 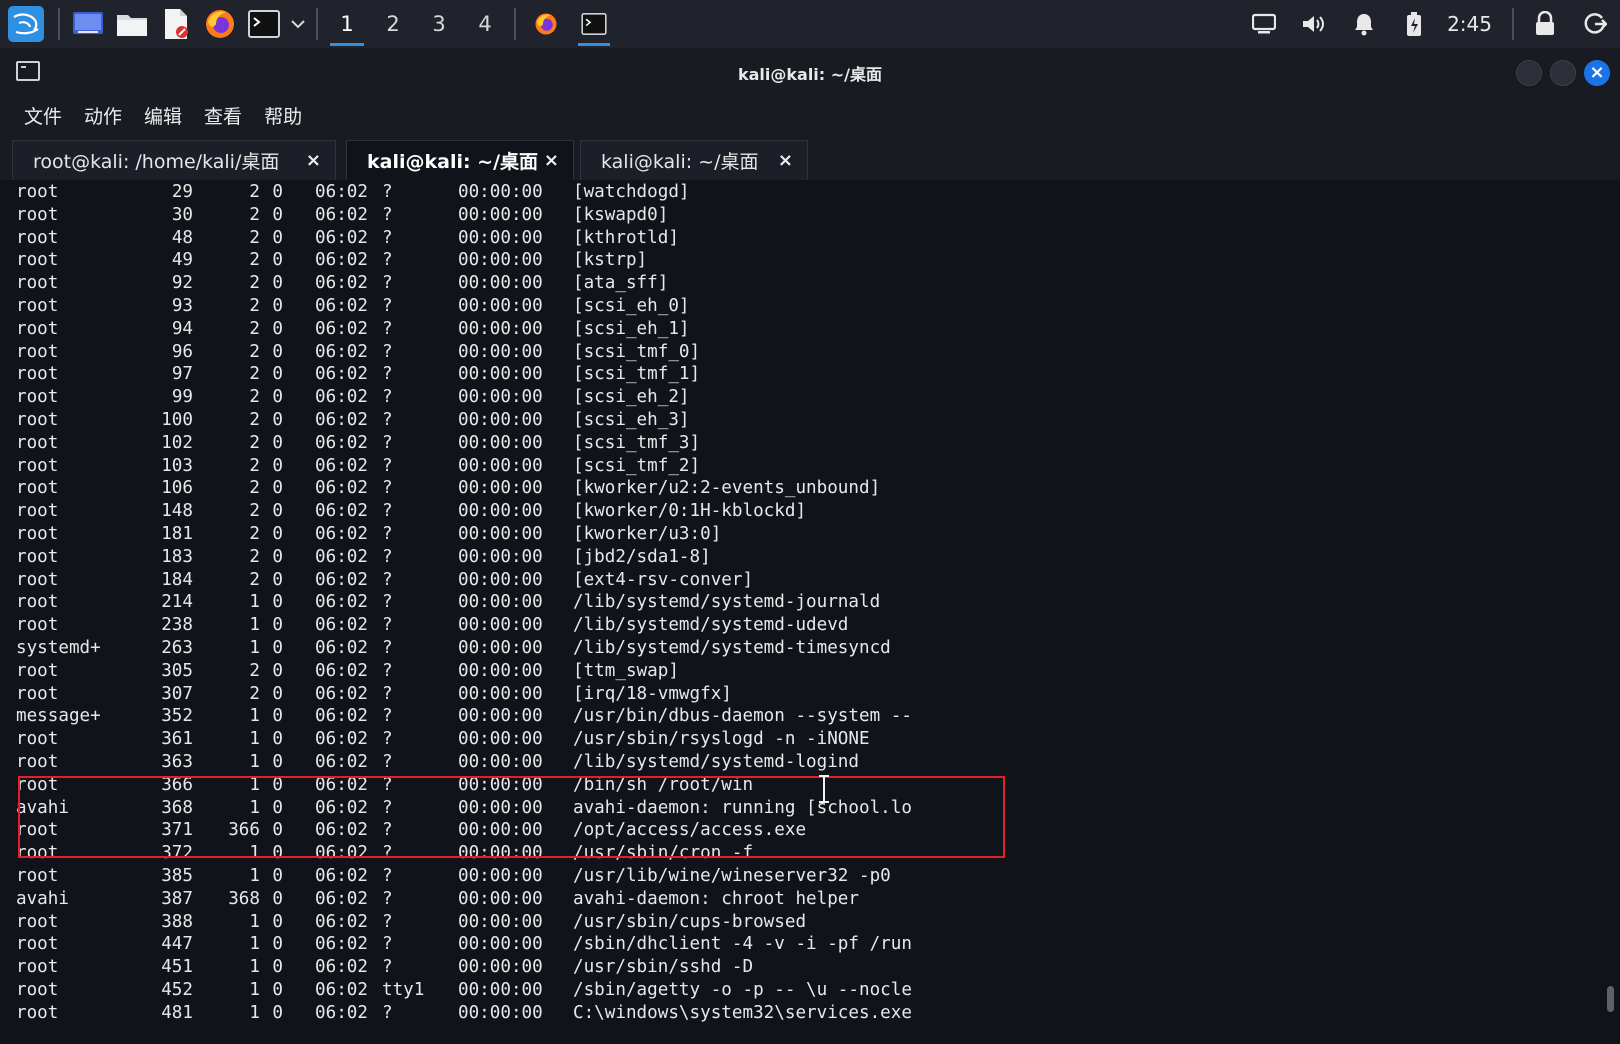 I want to click on terminal-launcher-icon, so click(x=264, y=24).